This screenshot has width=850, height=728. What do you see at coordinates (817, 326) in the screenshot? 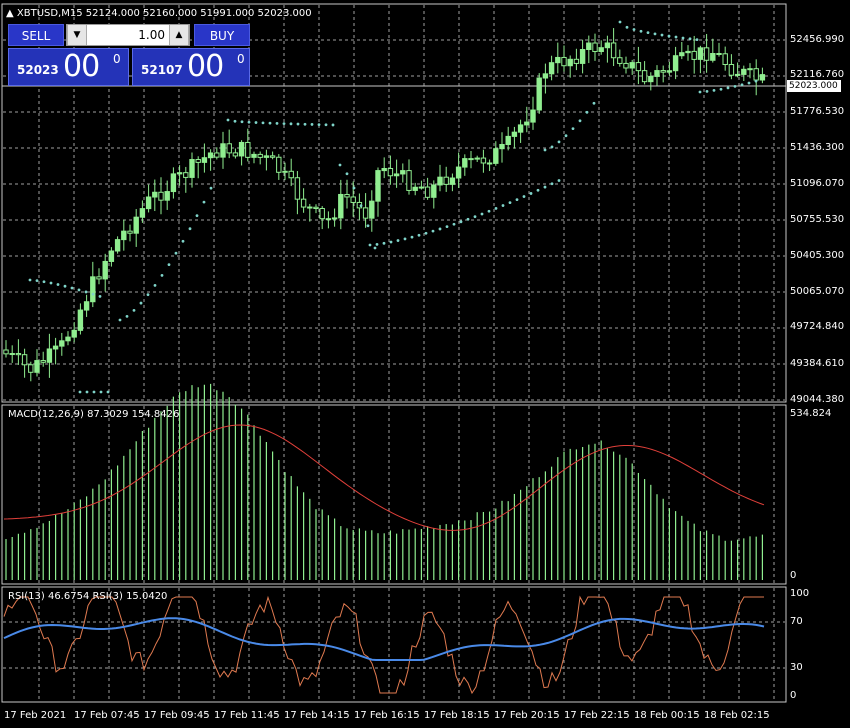
I see `price-tick: 49724.840` at bounding box center [817, 326].